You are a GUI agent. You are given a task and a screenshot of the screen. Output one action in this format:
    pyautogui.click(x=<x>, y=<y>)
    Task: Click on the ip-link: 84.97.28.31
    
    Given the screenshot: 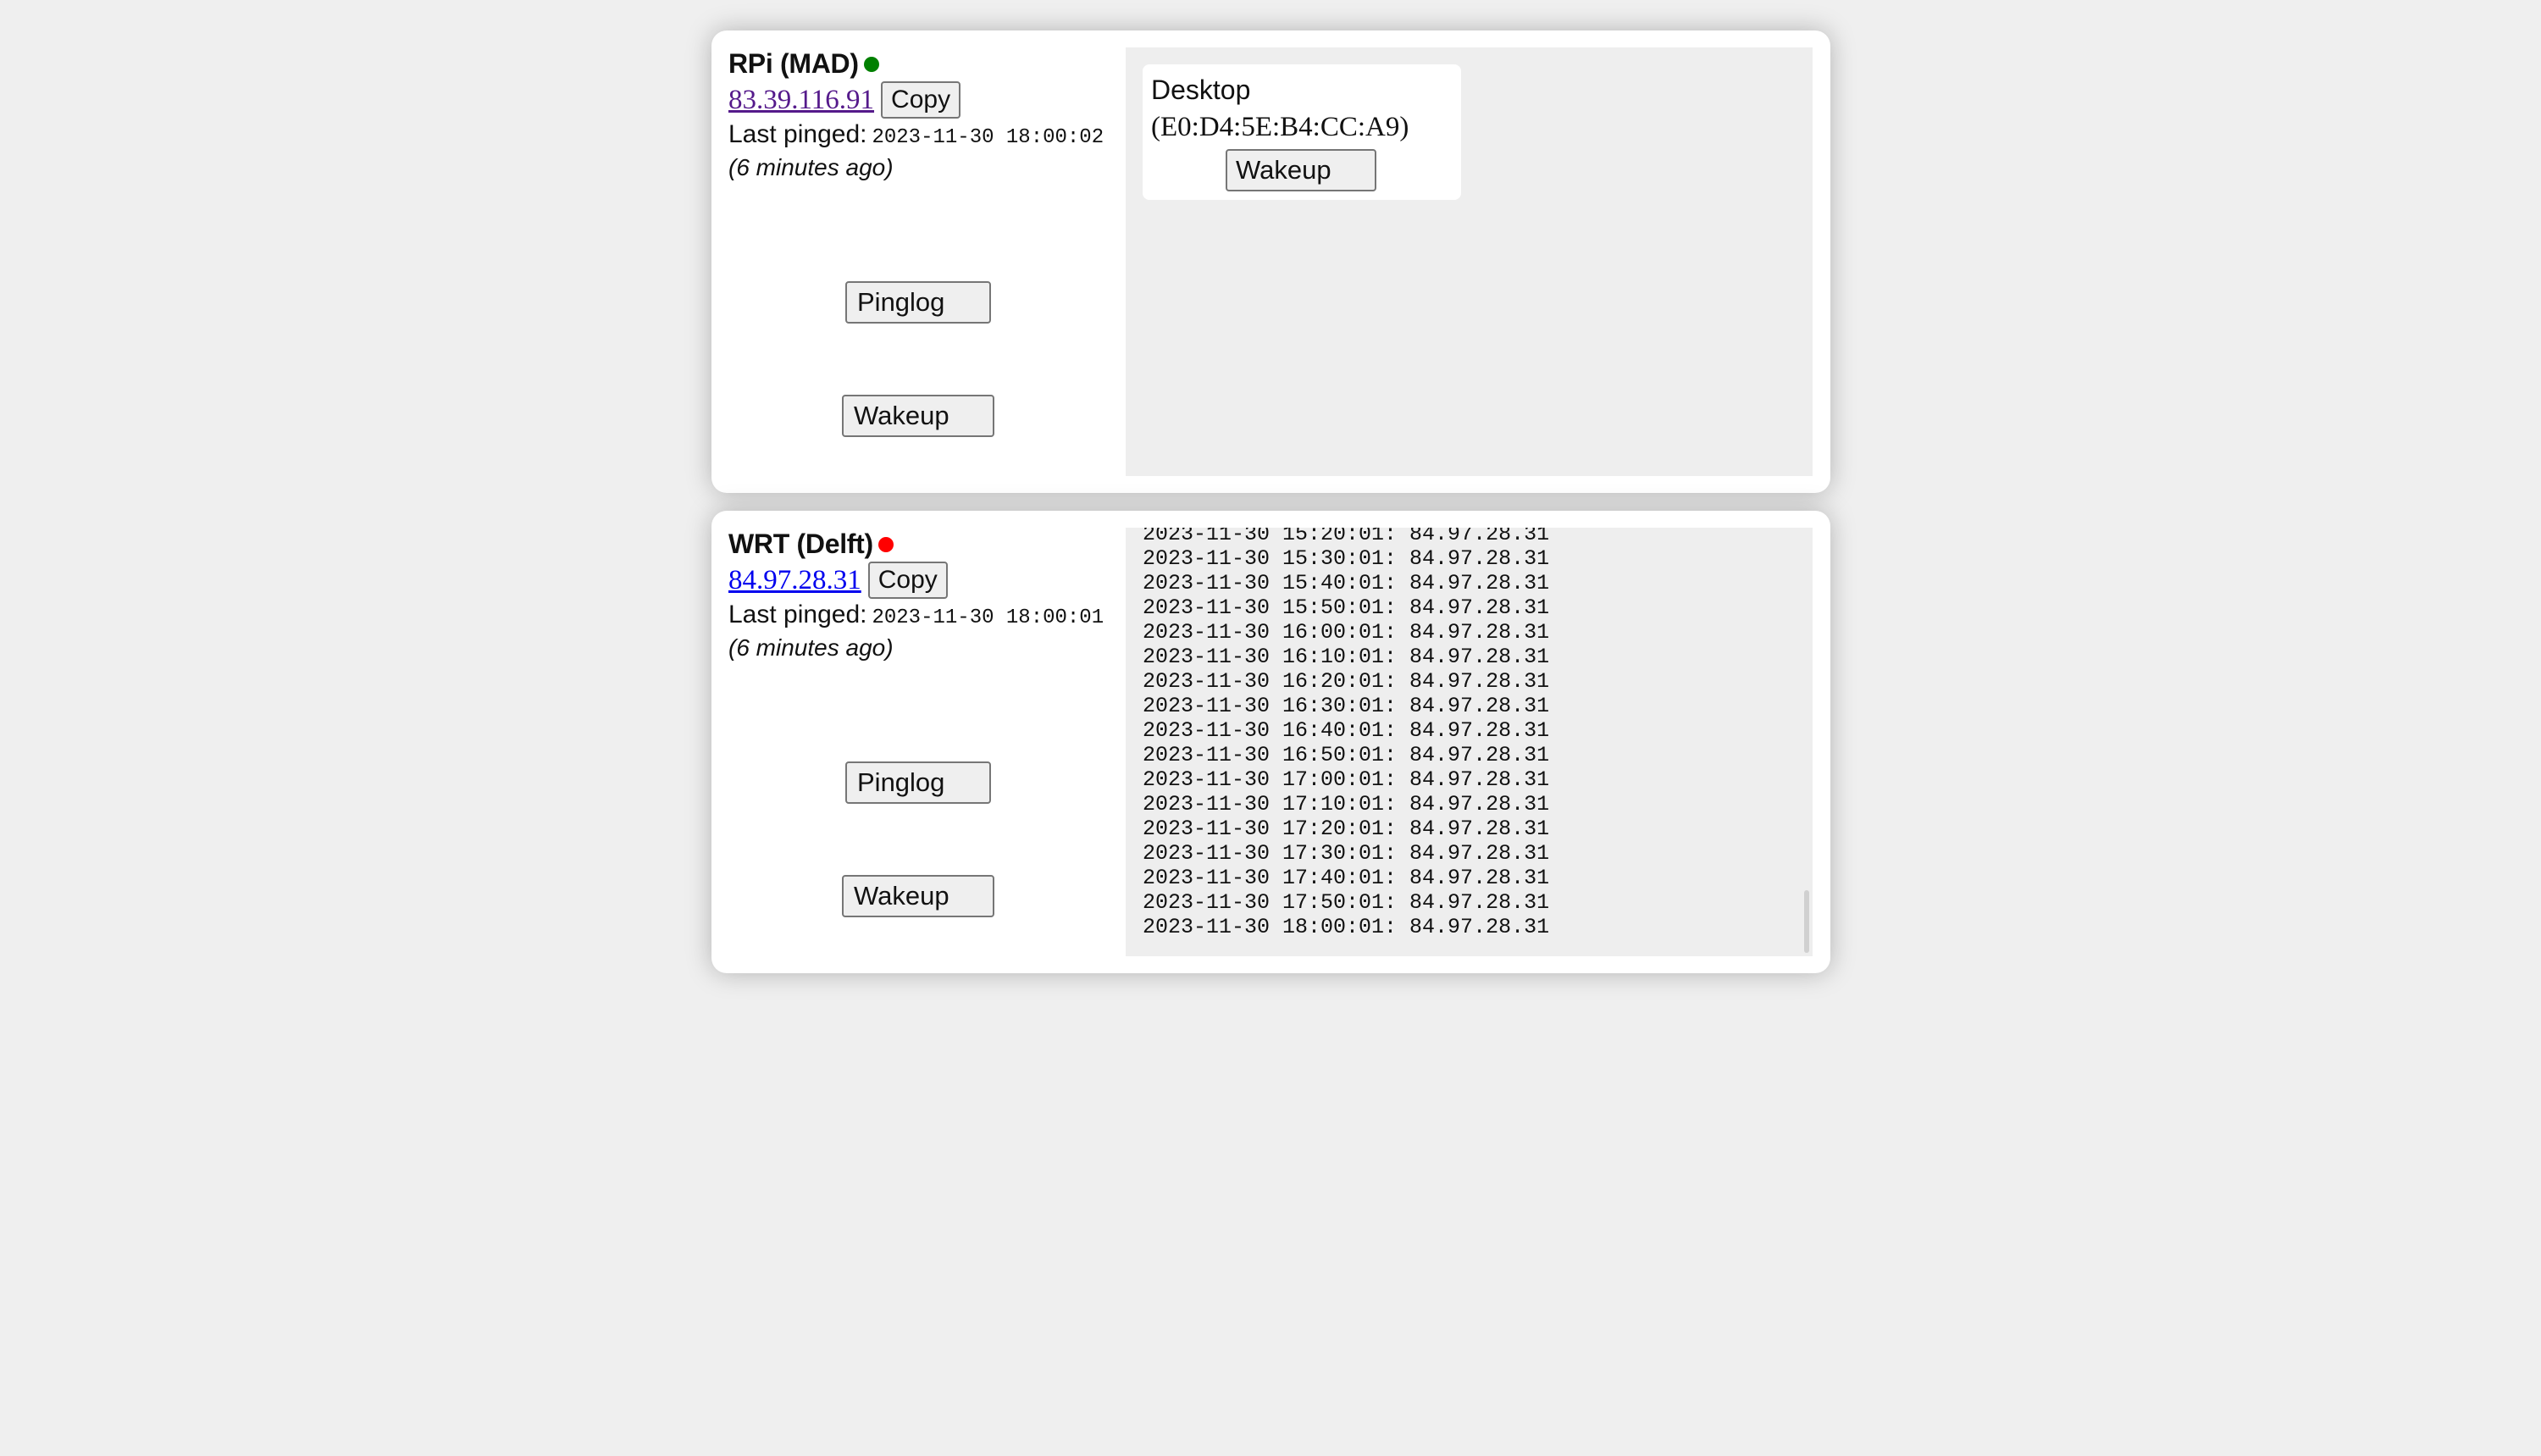 What is the action you would take?
    pyautogui.click(x=794, y=580)
    